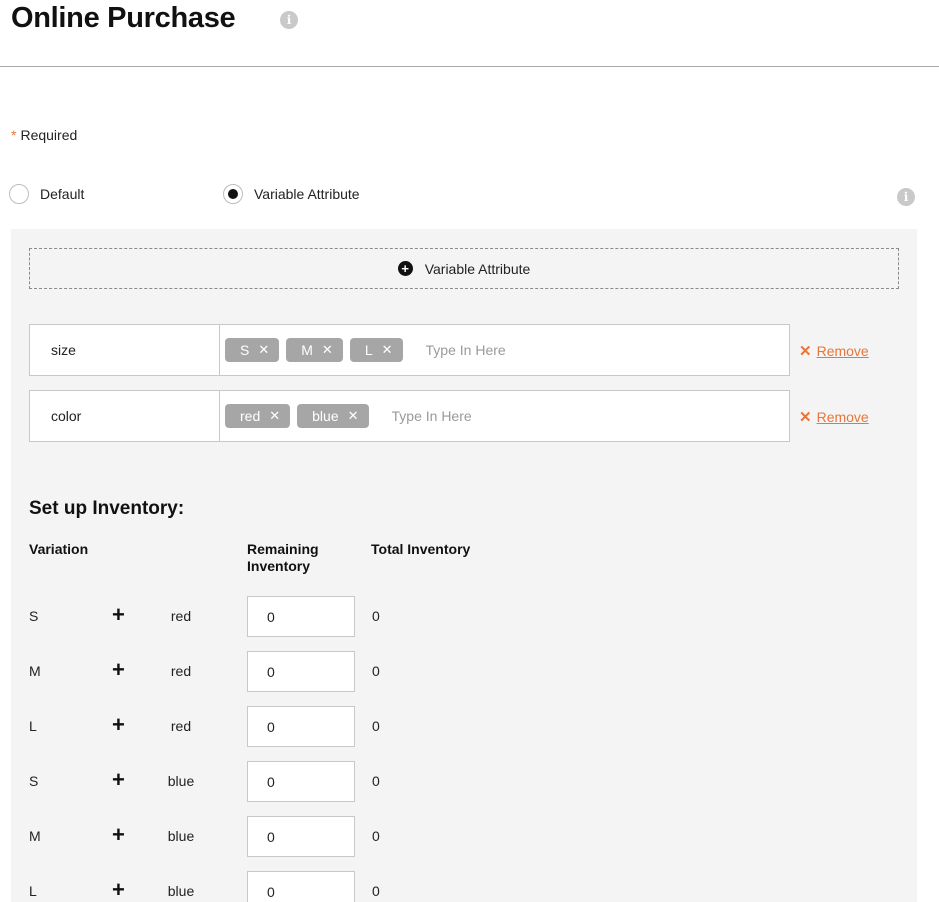  I want to click on attribute-values-color: red ✕ blue ✕, so click(504, 416).